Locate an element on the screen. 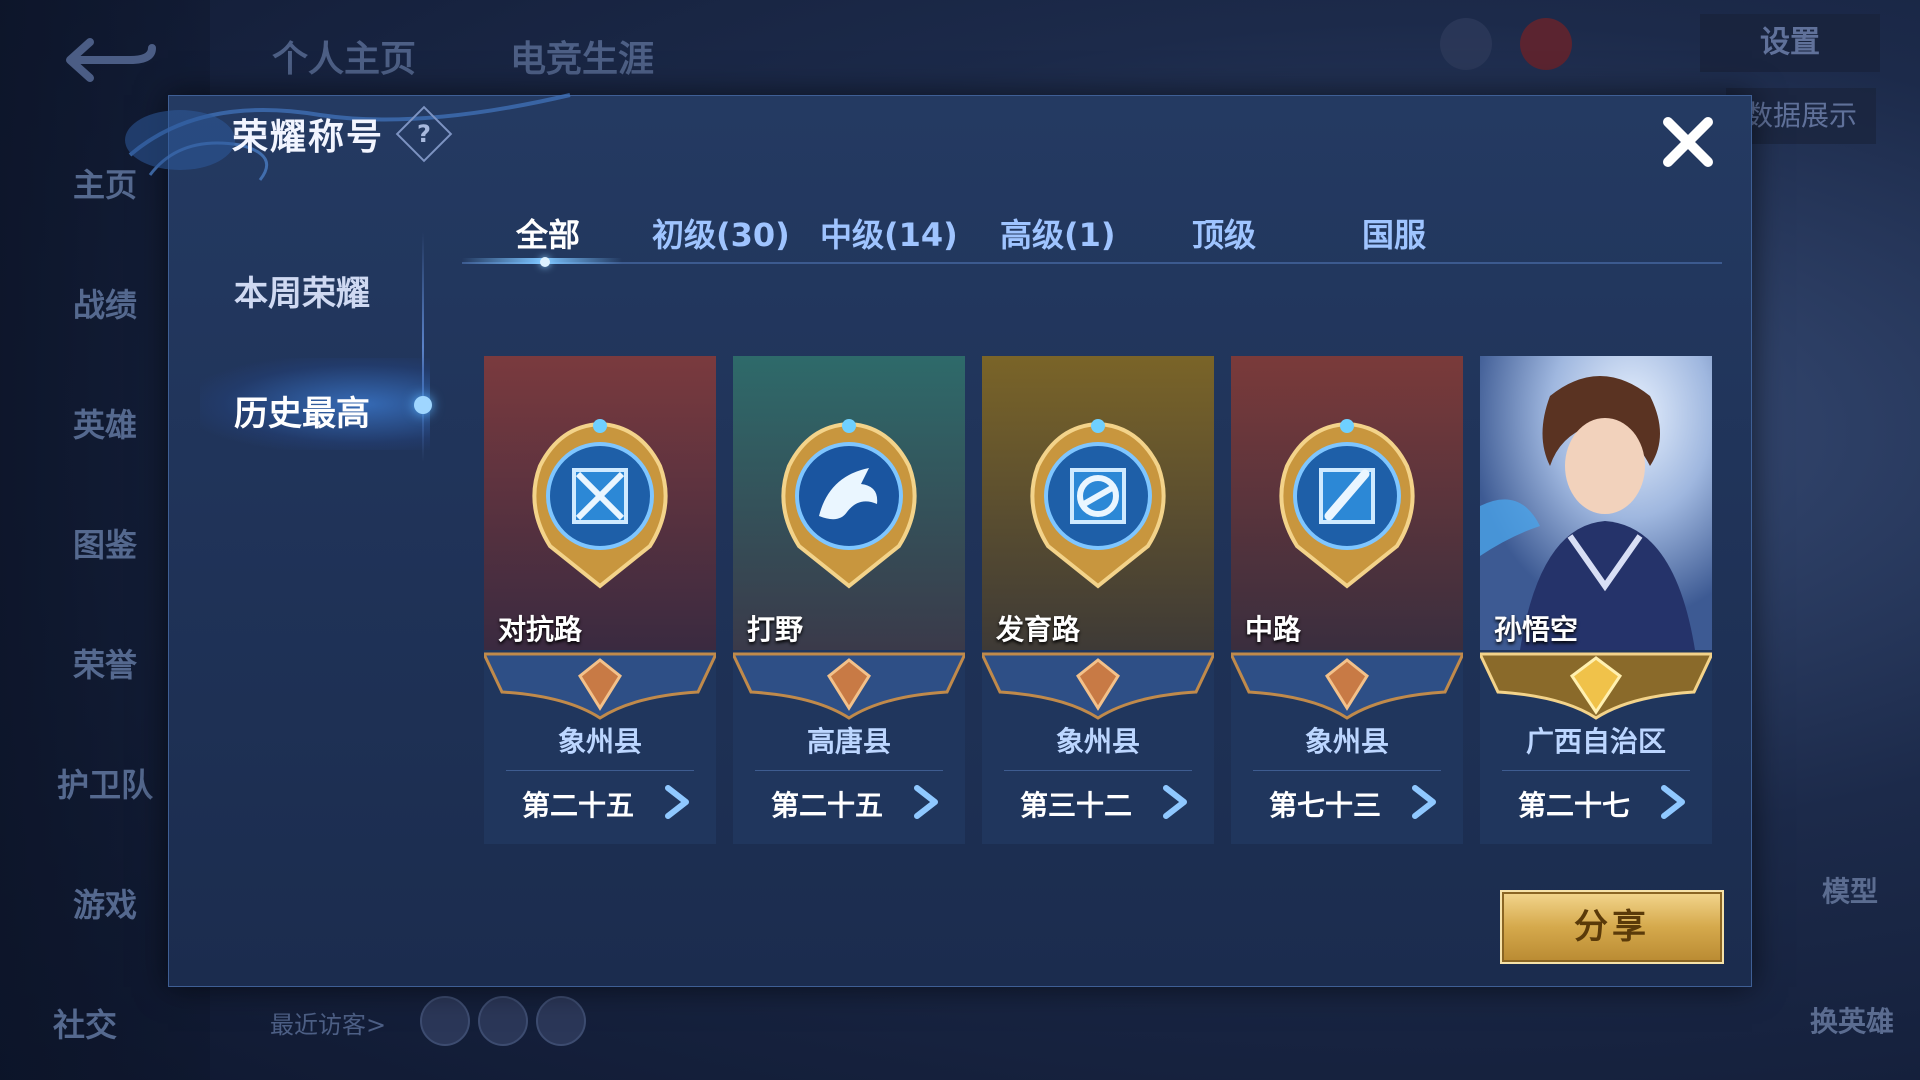 The image size is (1920, 1080). tab-all: 全部 is located at coordinates (548, 233).